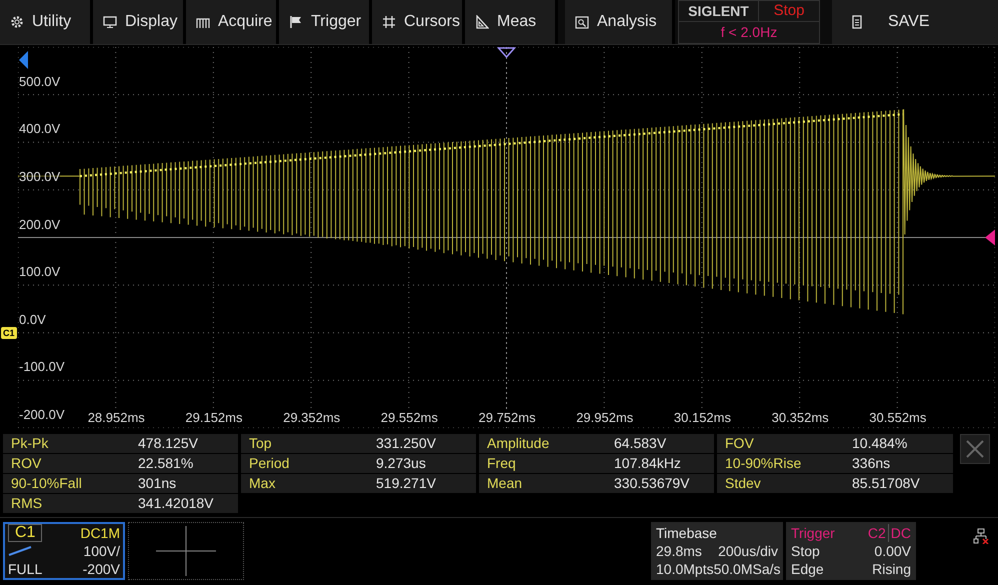 The image size is (998, 585). I want to click on trigger-level-marker, so click(990, 238).